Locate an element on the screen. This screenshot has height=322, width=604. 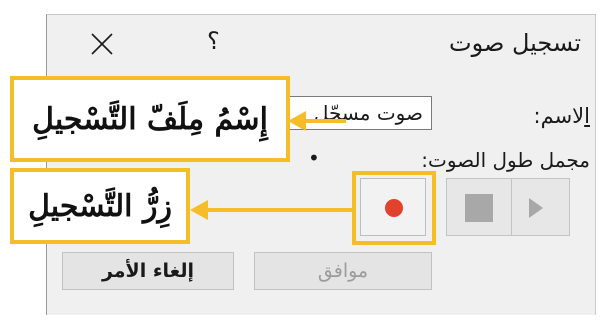
cancel-button: إلغاء الأمر is located at coordinates (148, 271).